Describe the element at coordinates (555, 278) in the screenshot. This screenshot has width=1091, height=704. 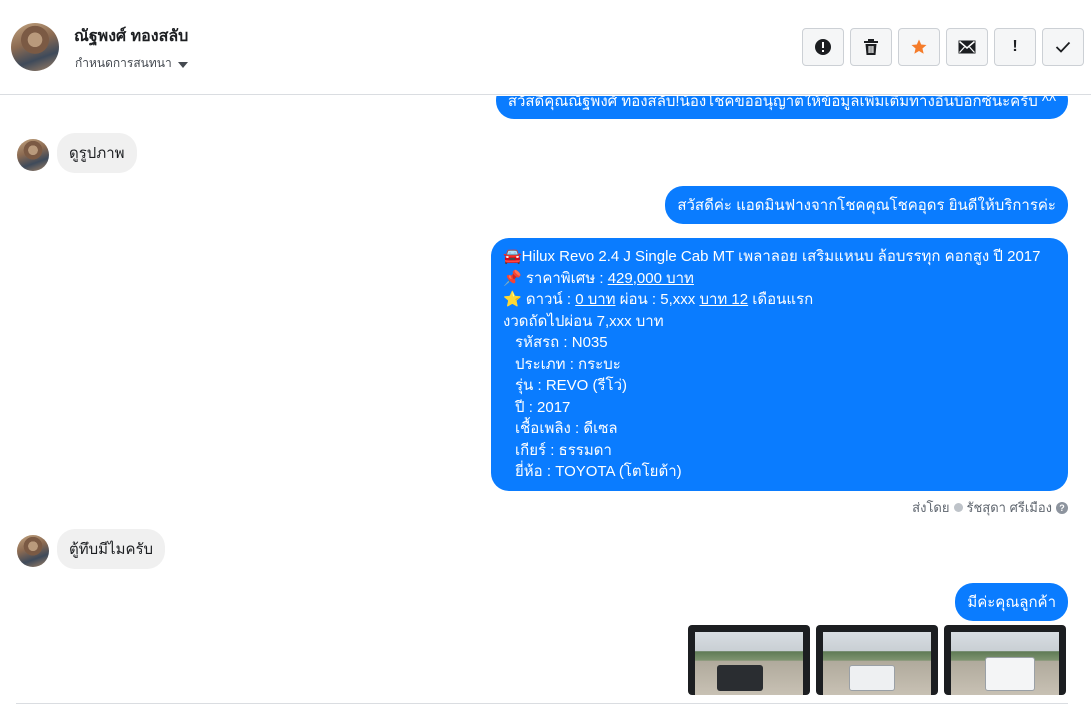
I see `price-prefix: 📌 ราคาพิเศษ :` at that location.